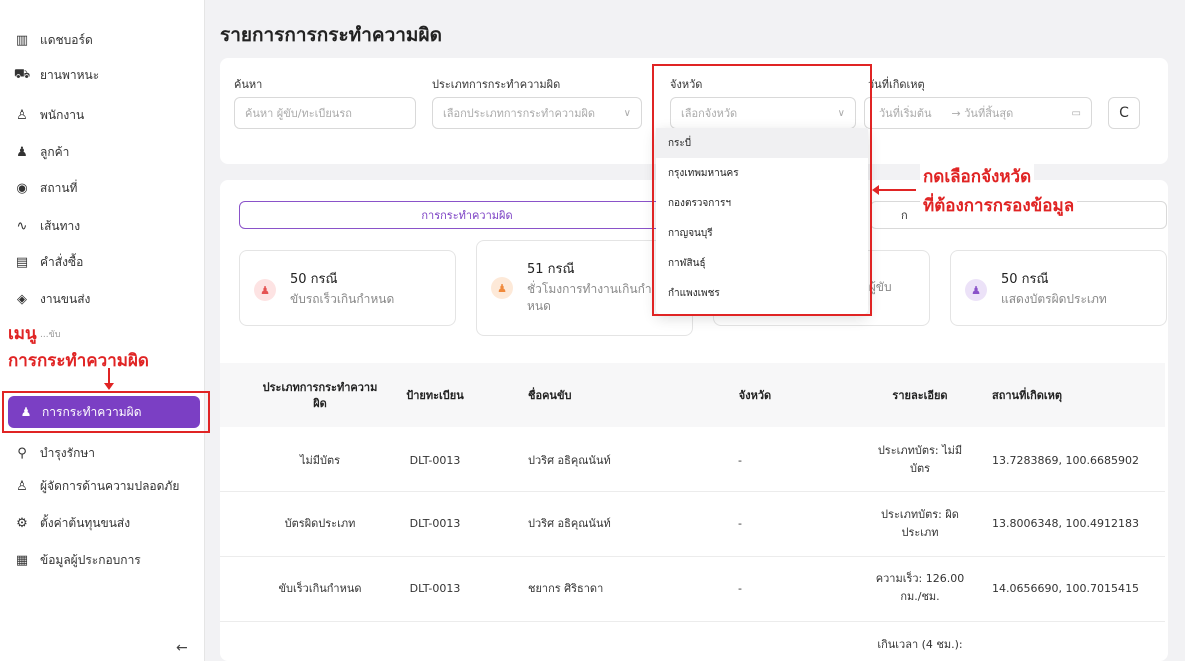  I want to click on arrow-left-icon: ←, so click(182, 648).